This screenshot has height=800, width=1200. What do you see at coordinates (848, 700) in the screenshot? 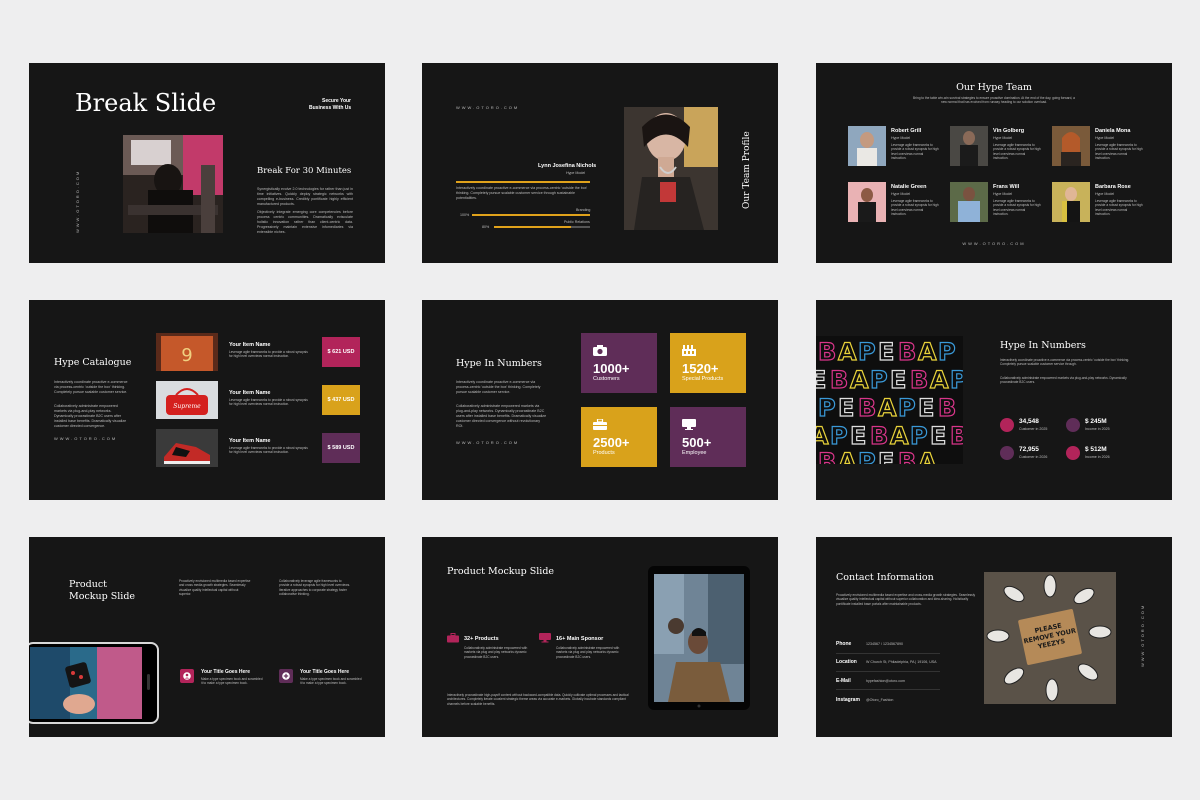
I see `contact-label-instagram: Instagram` at bounding box center [848, 700].